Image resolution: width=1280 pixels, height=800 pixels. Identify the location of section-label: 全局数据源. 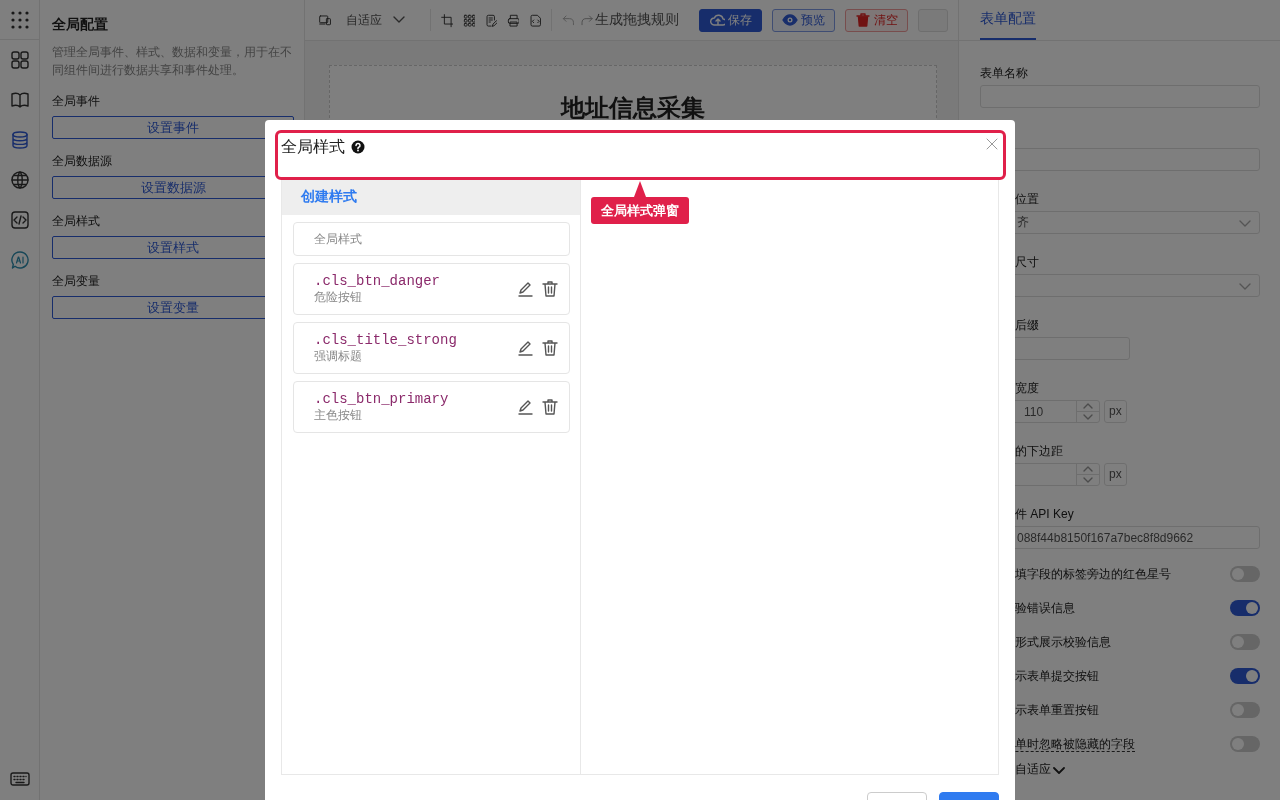
(82, 161).